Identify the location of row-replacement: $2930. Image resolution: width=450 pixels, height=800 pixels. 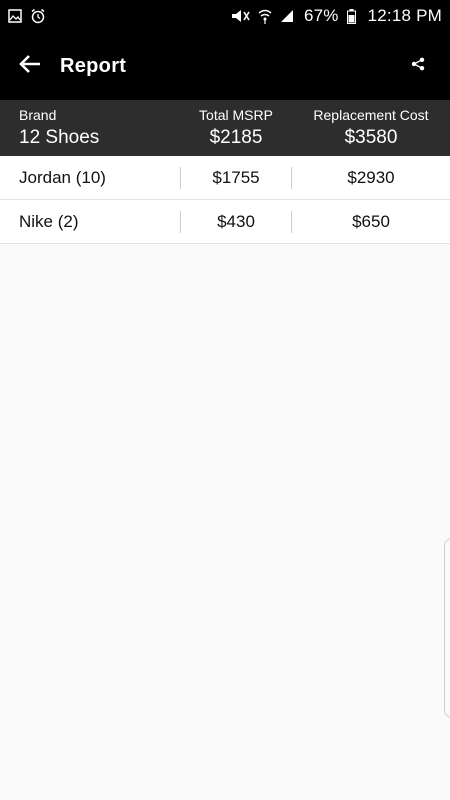
(371, 177).